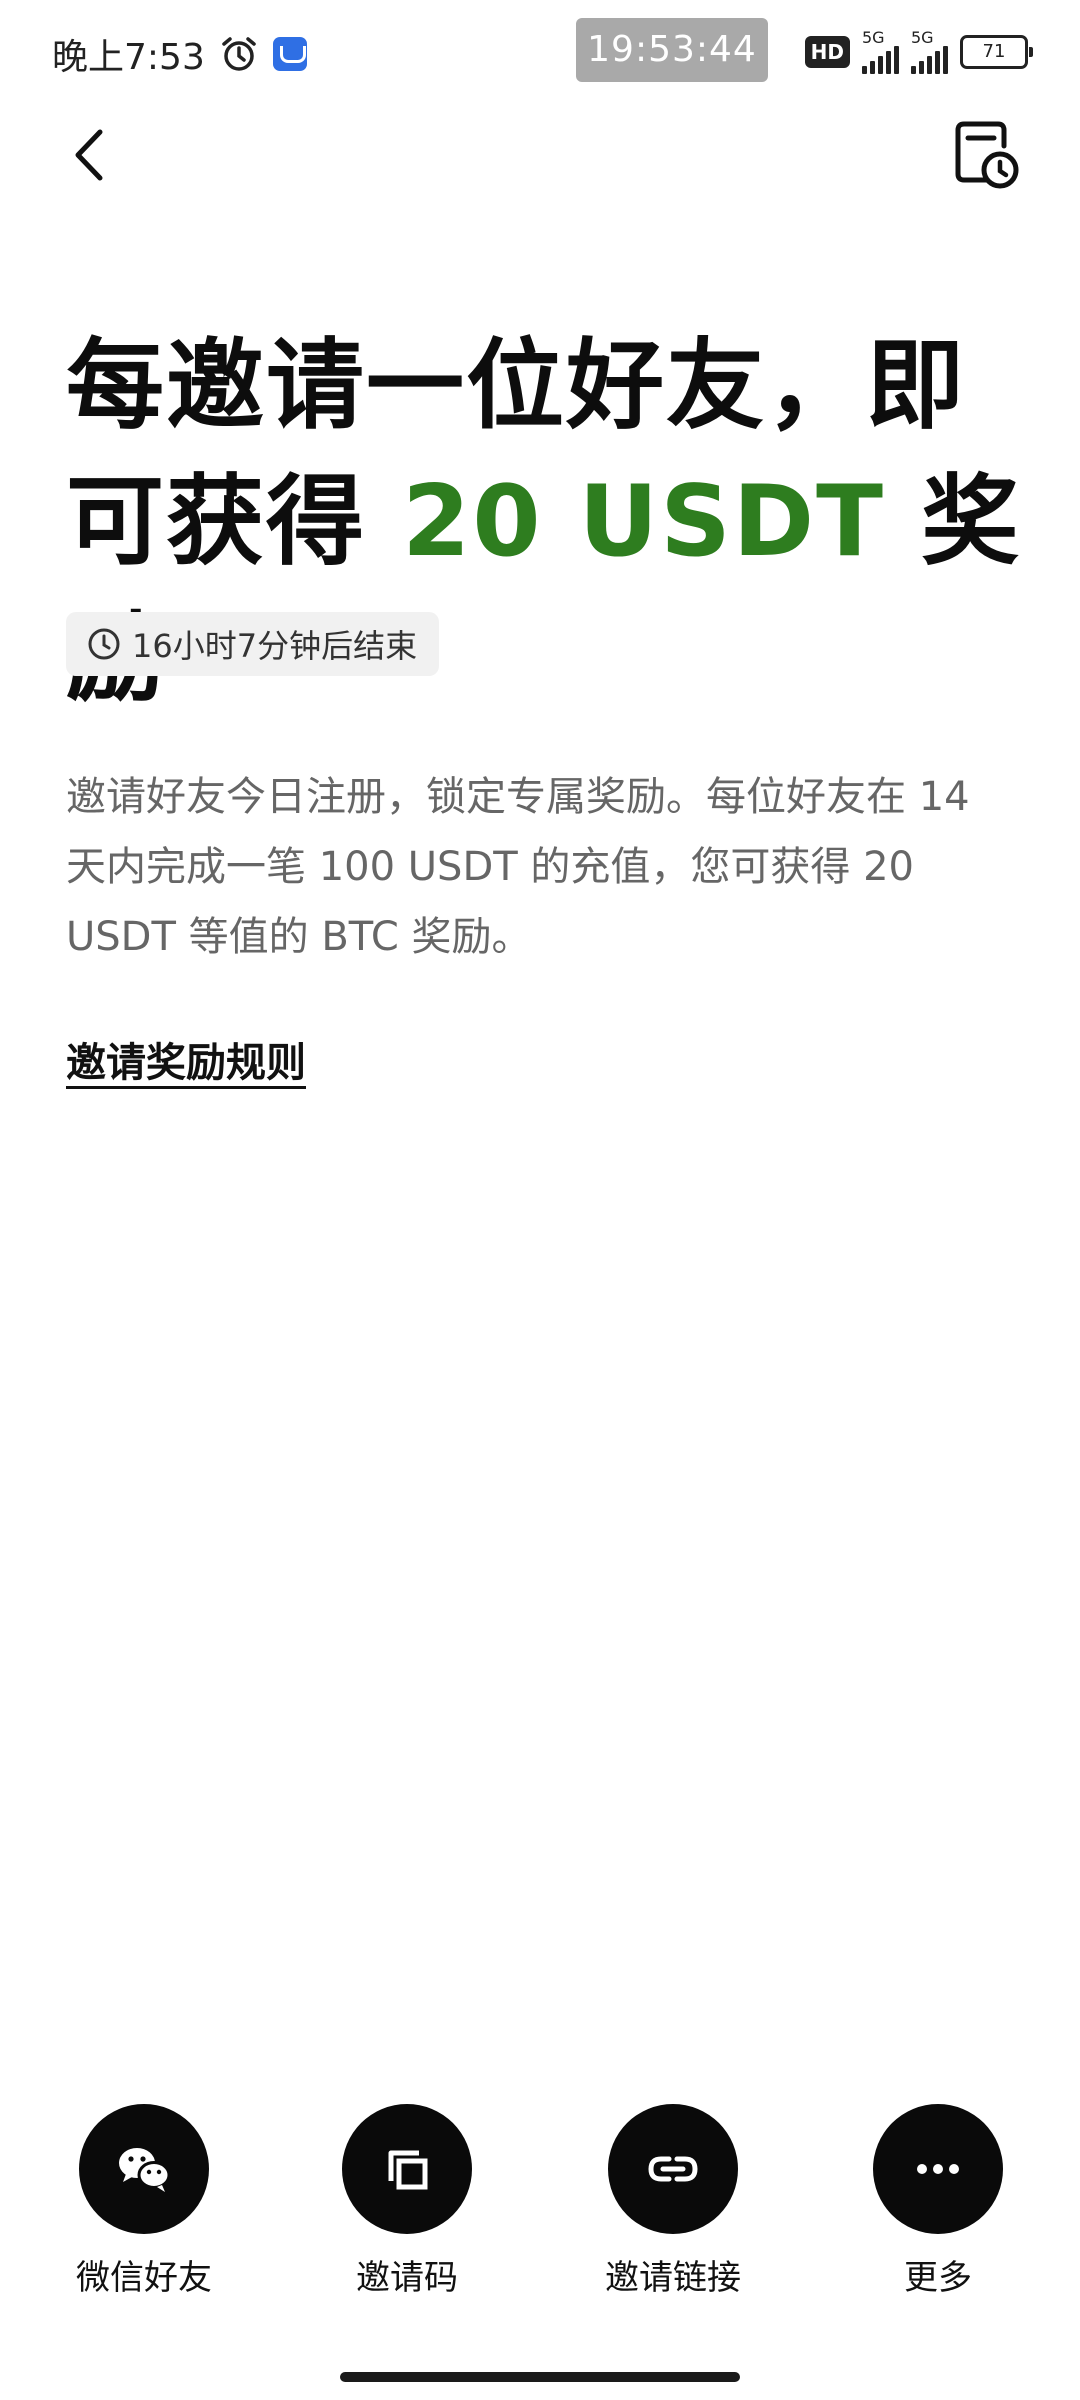  What do you see at coordinates (938, 2278) in the screenshot?
I see `share-label: 更多` at bounding box center [938, 2278].